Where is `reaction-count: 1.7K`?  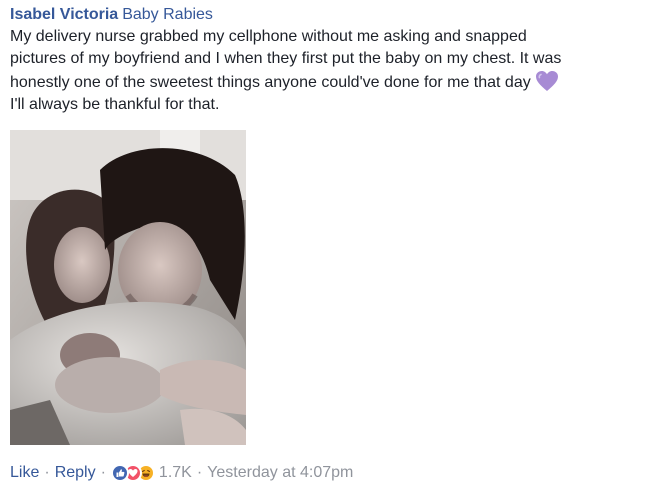 reaction-count: 1.7K is located at coordinates (175, 473).